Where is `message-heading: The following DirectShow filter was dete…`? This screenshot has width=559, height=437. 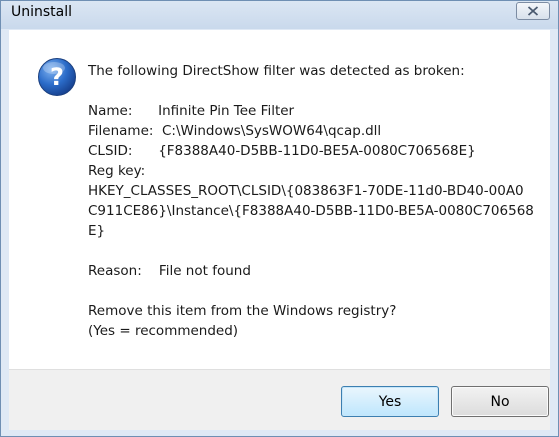
message-heading: The following DirectShow filter was dete… is located at coordinates (276, 71).